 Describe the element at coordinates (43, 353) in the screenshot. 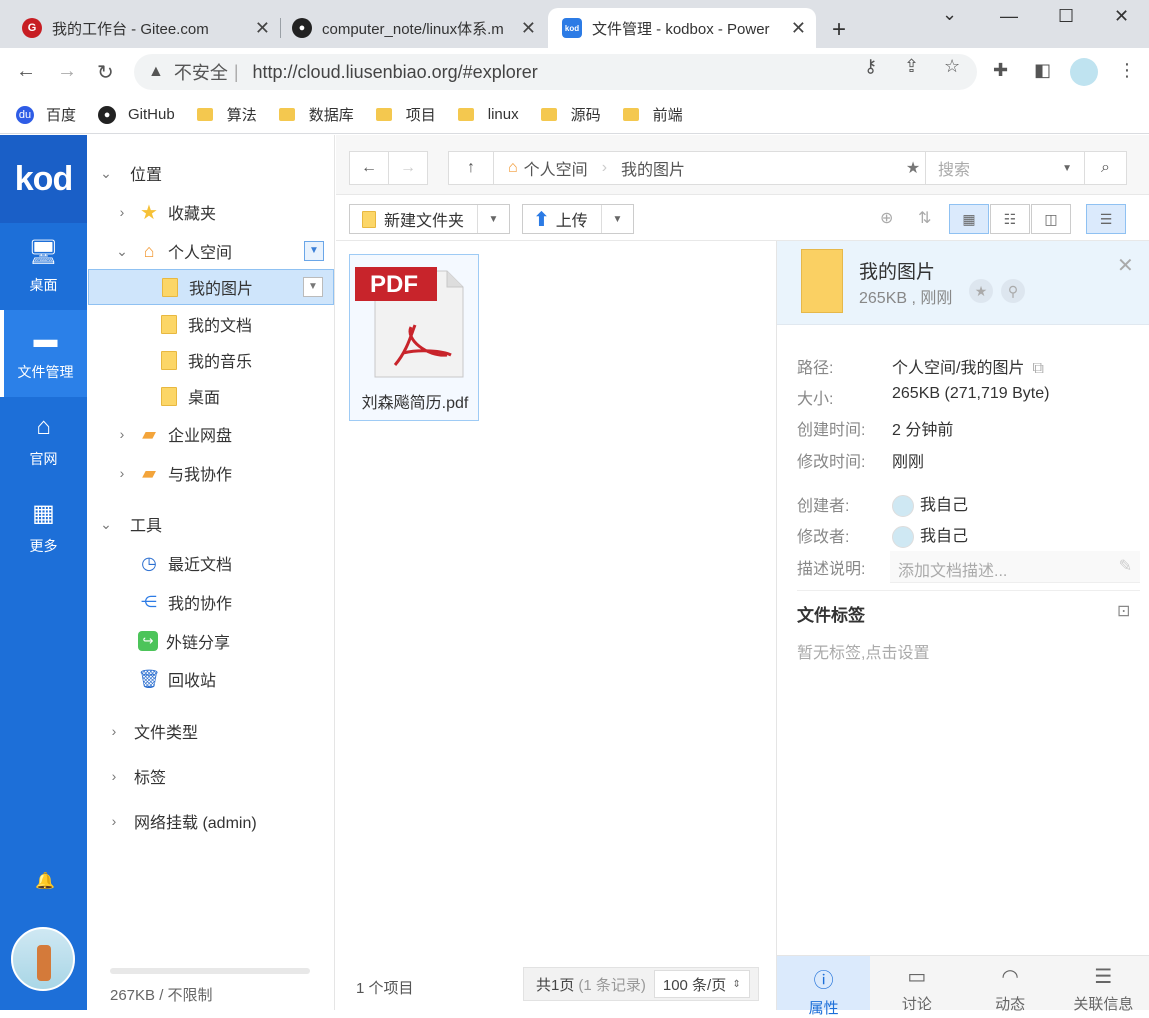

I see `nav-files: ▬ 文件管理` at that location.